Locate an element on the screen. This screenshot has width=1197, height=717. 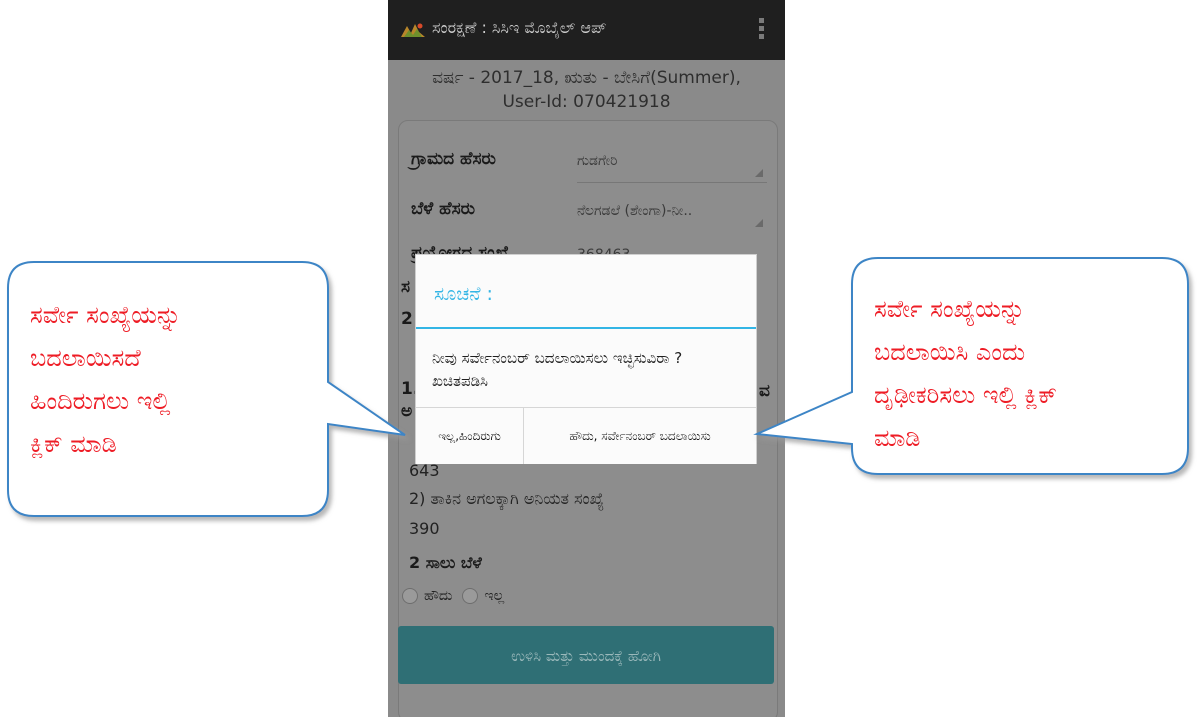
right-callout-line: ದೃಢೀಕರಿಸಲು ಇಲ್ಲಿ ಕ್ಲಿಕ್ is located at coordinates (965, 395).